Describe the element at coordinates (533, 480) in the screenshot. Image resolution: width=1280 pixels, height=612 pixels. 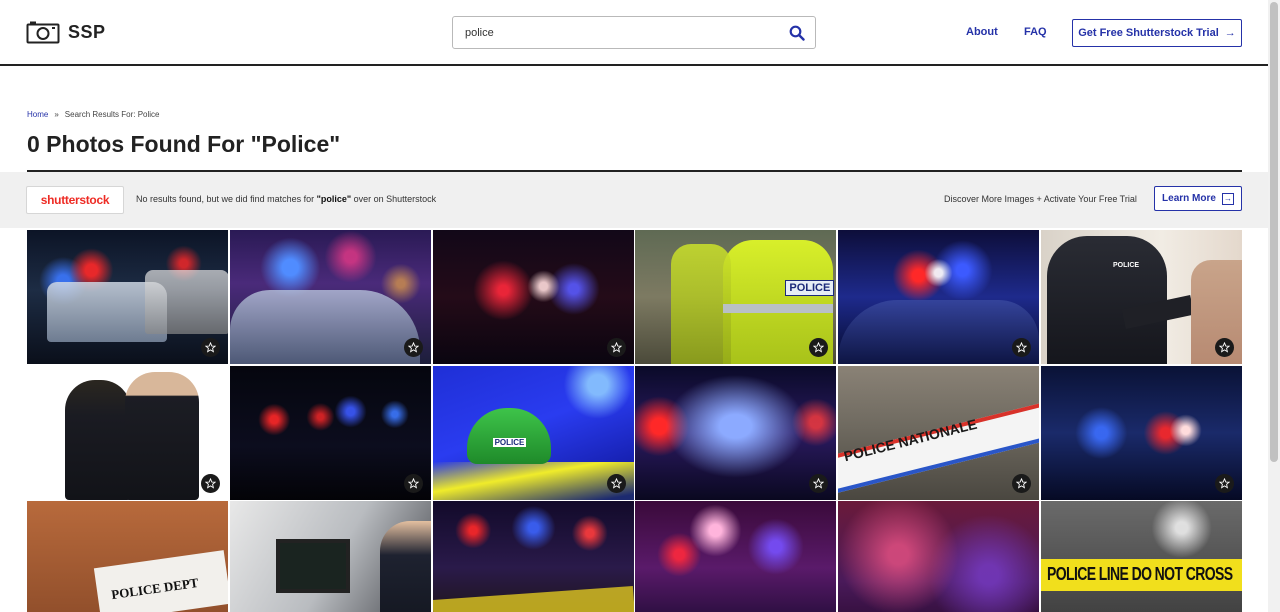
I see `yellow-stripe` at that location.